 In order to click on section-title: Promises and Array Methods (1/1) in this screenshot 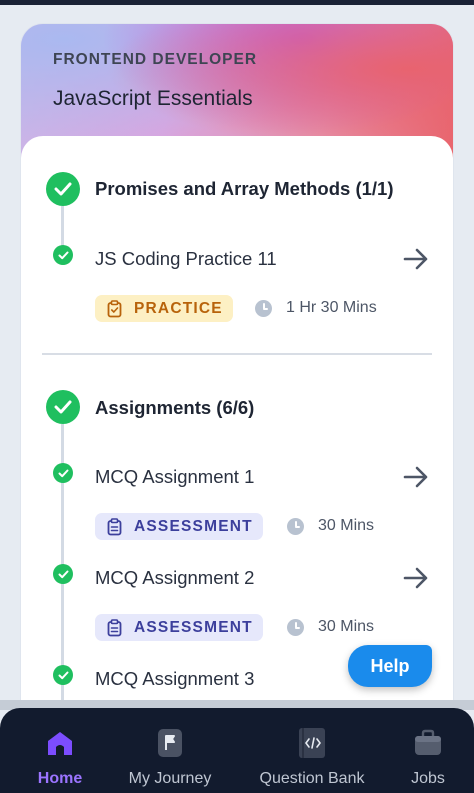, I will do `click(244, 189)`.